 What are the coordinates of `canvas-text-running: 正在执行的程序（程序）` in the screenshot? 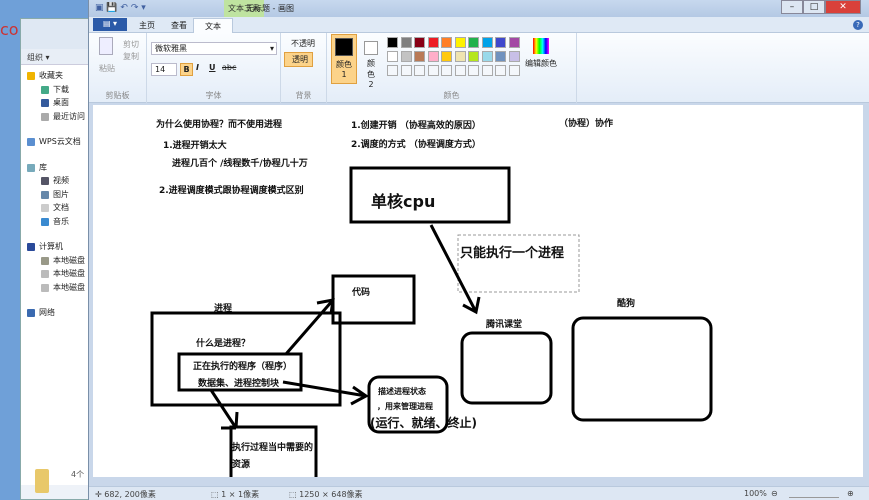 It's located at (243, 367).